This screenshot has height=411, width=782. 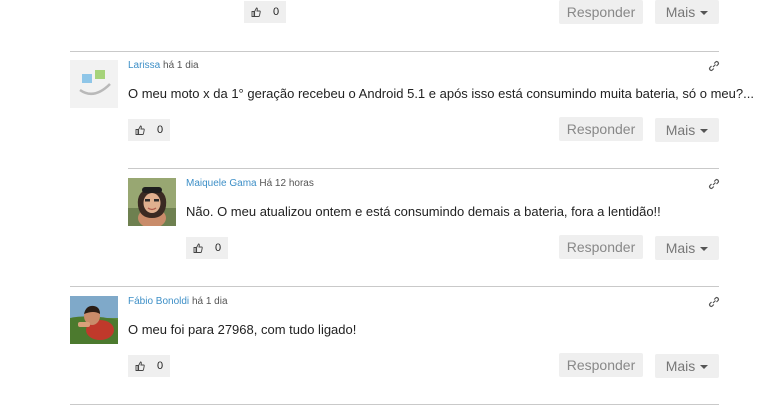 I want to click on default-avatar-icon, so click(x=94, y=84).